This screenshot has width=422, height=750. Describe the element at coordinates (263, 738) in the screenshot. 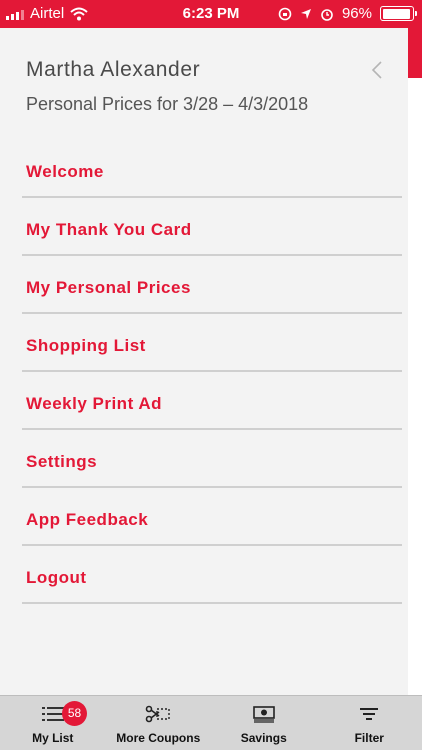

I see `tab-label: Savings` at that location.